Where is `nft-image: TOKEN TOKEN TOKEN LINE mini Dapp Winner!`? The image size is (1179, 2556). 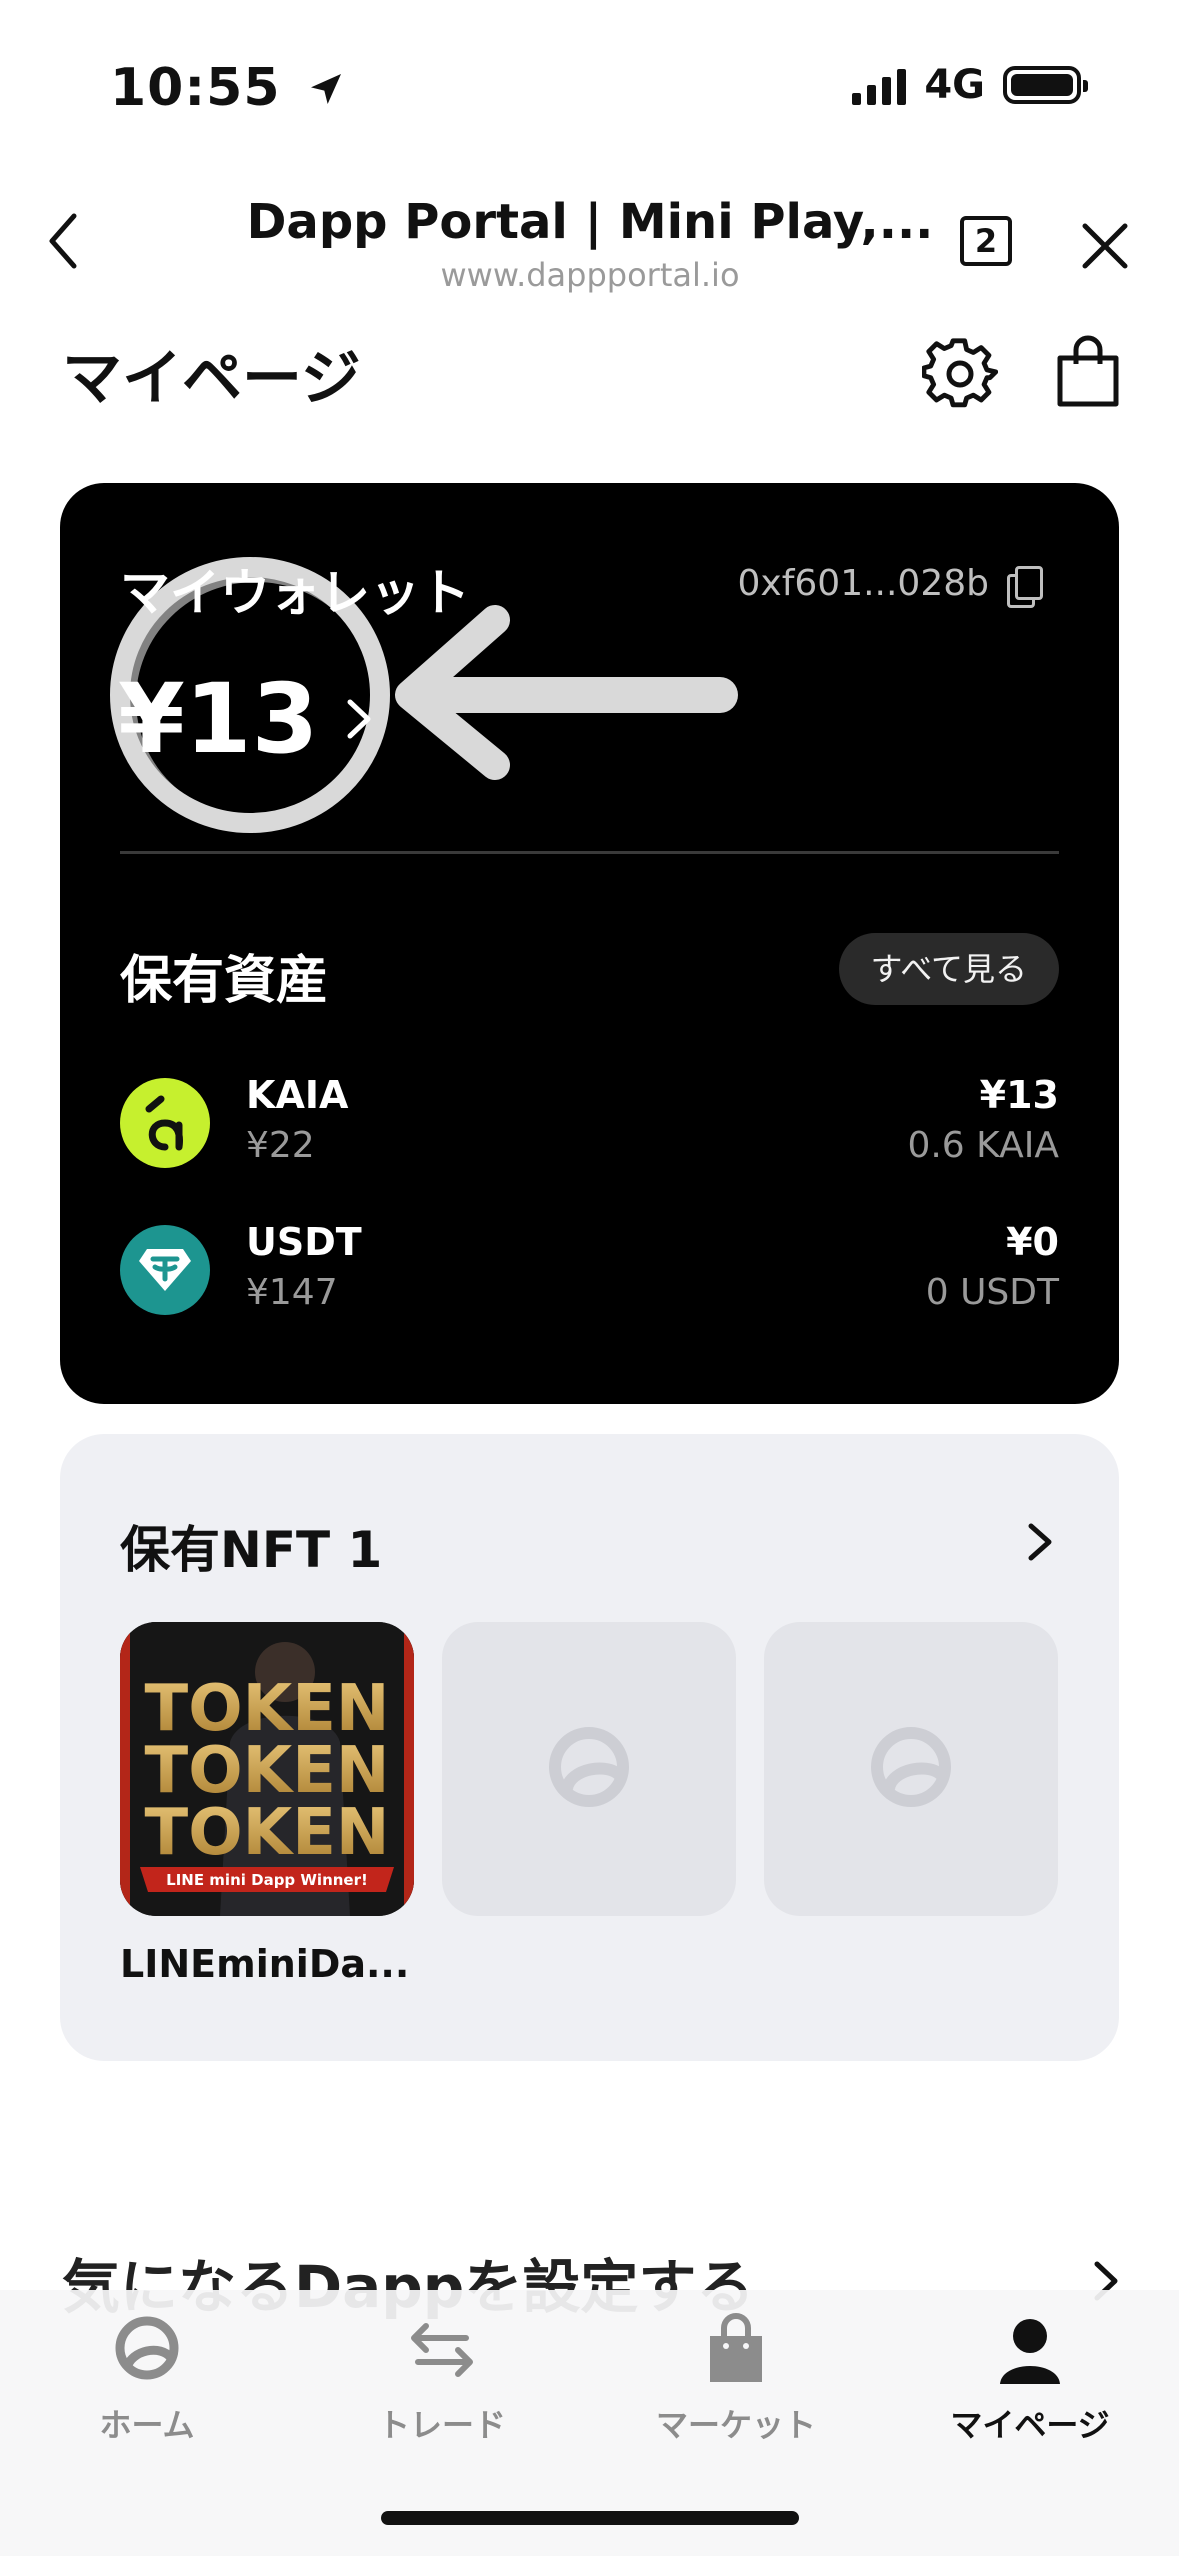 nft-image: TOKEN TOKEN TOKEN LINE mini Dapp Winner! is located at coordinates (267, 1769).